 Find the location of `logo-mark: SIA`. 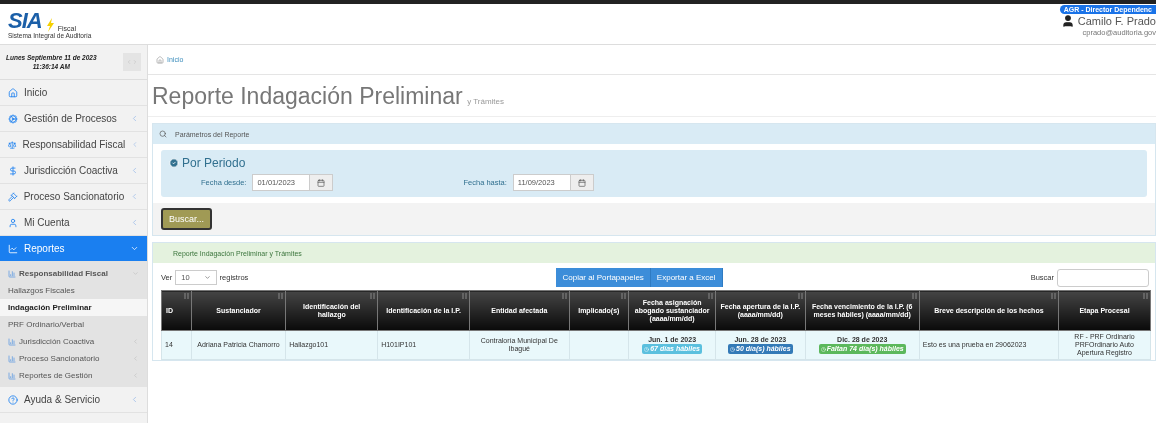

logo-mark: SIA is located at coordinates (25, 20).